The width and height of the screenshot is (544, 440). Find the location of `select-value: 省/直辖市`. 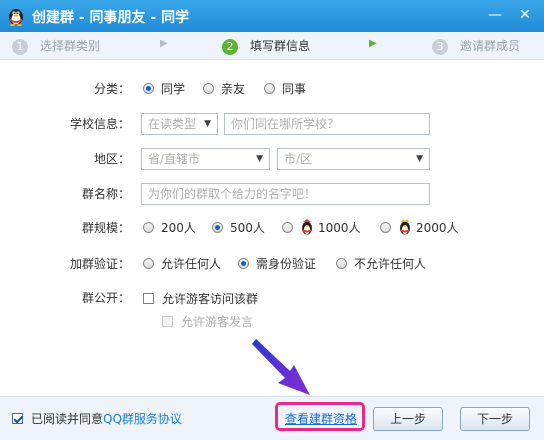

select-value: 省/直辖市 is located at coordinates (174, 159).